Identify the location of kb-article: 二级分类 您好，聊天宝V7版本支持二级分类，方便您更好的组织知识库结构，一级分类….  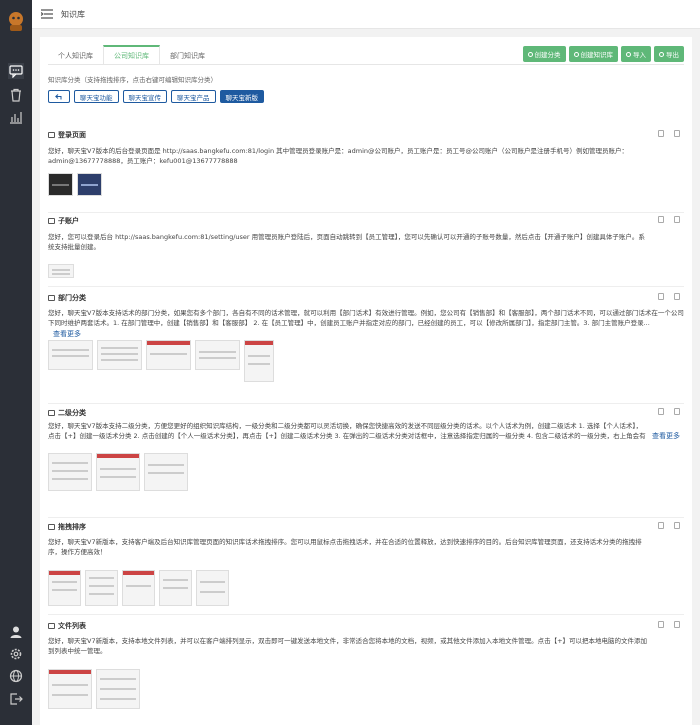
(366, 461).